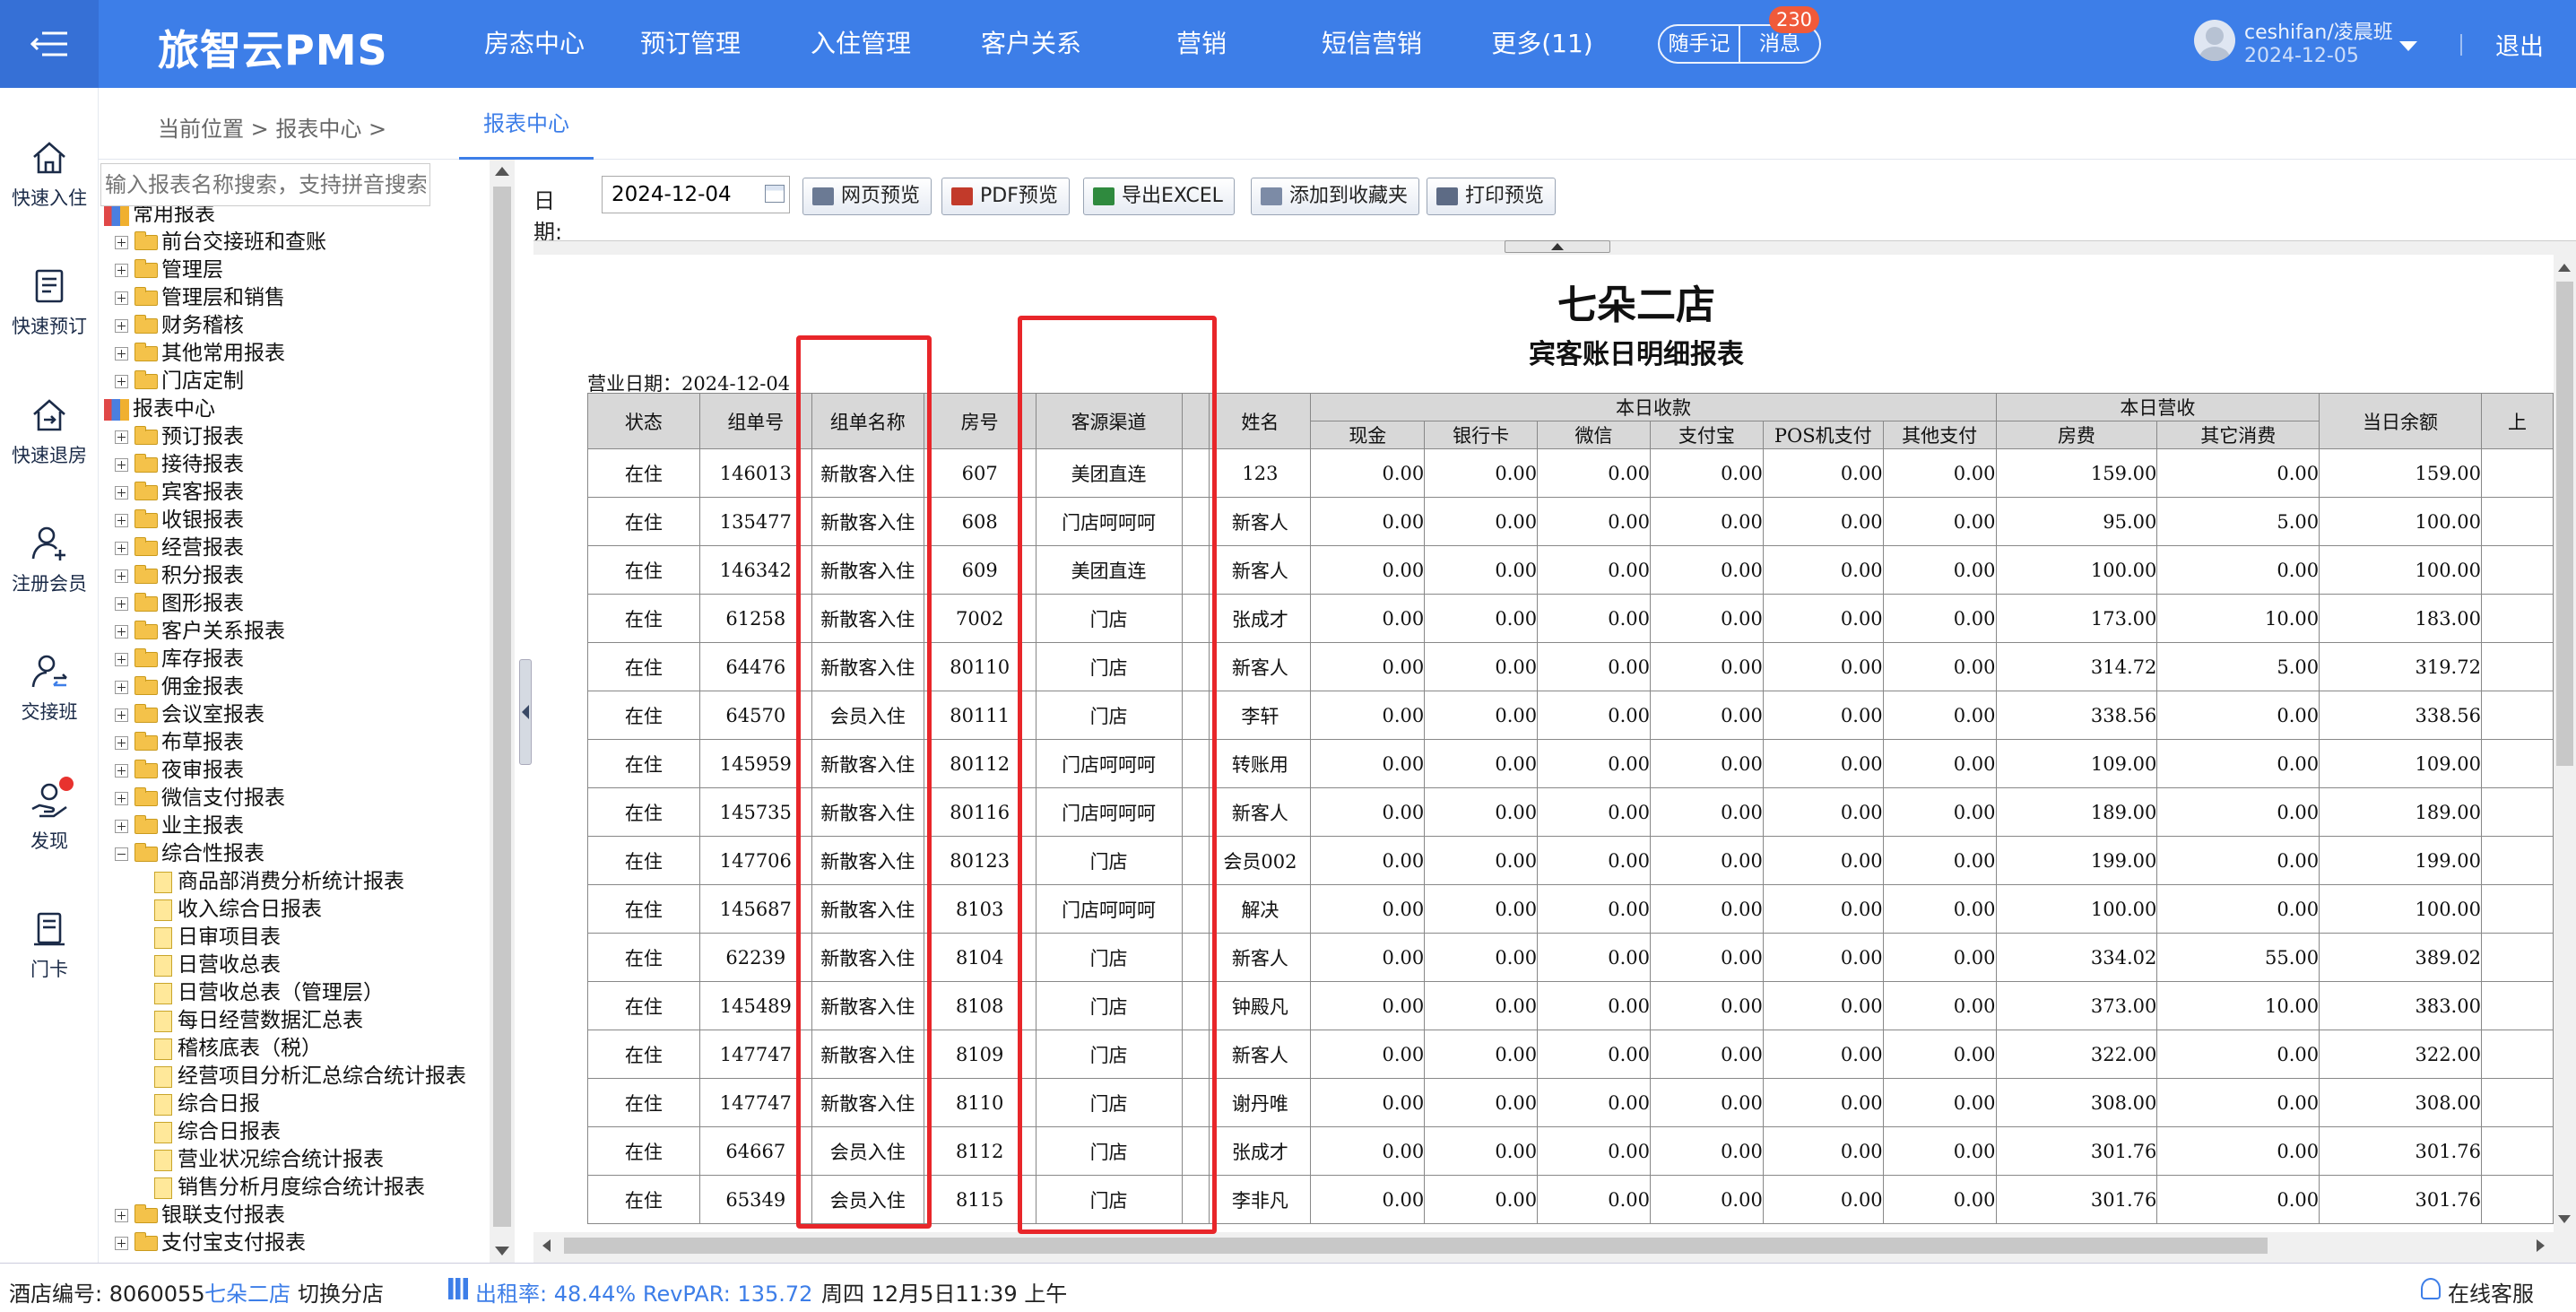 The width and height of the screenshot is (2576, 1312). Describe the element at coordinates (696, 194) in the screenshot. I see `date-input` at that location.